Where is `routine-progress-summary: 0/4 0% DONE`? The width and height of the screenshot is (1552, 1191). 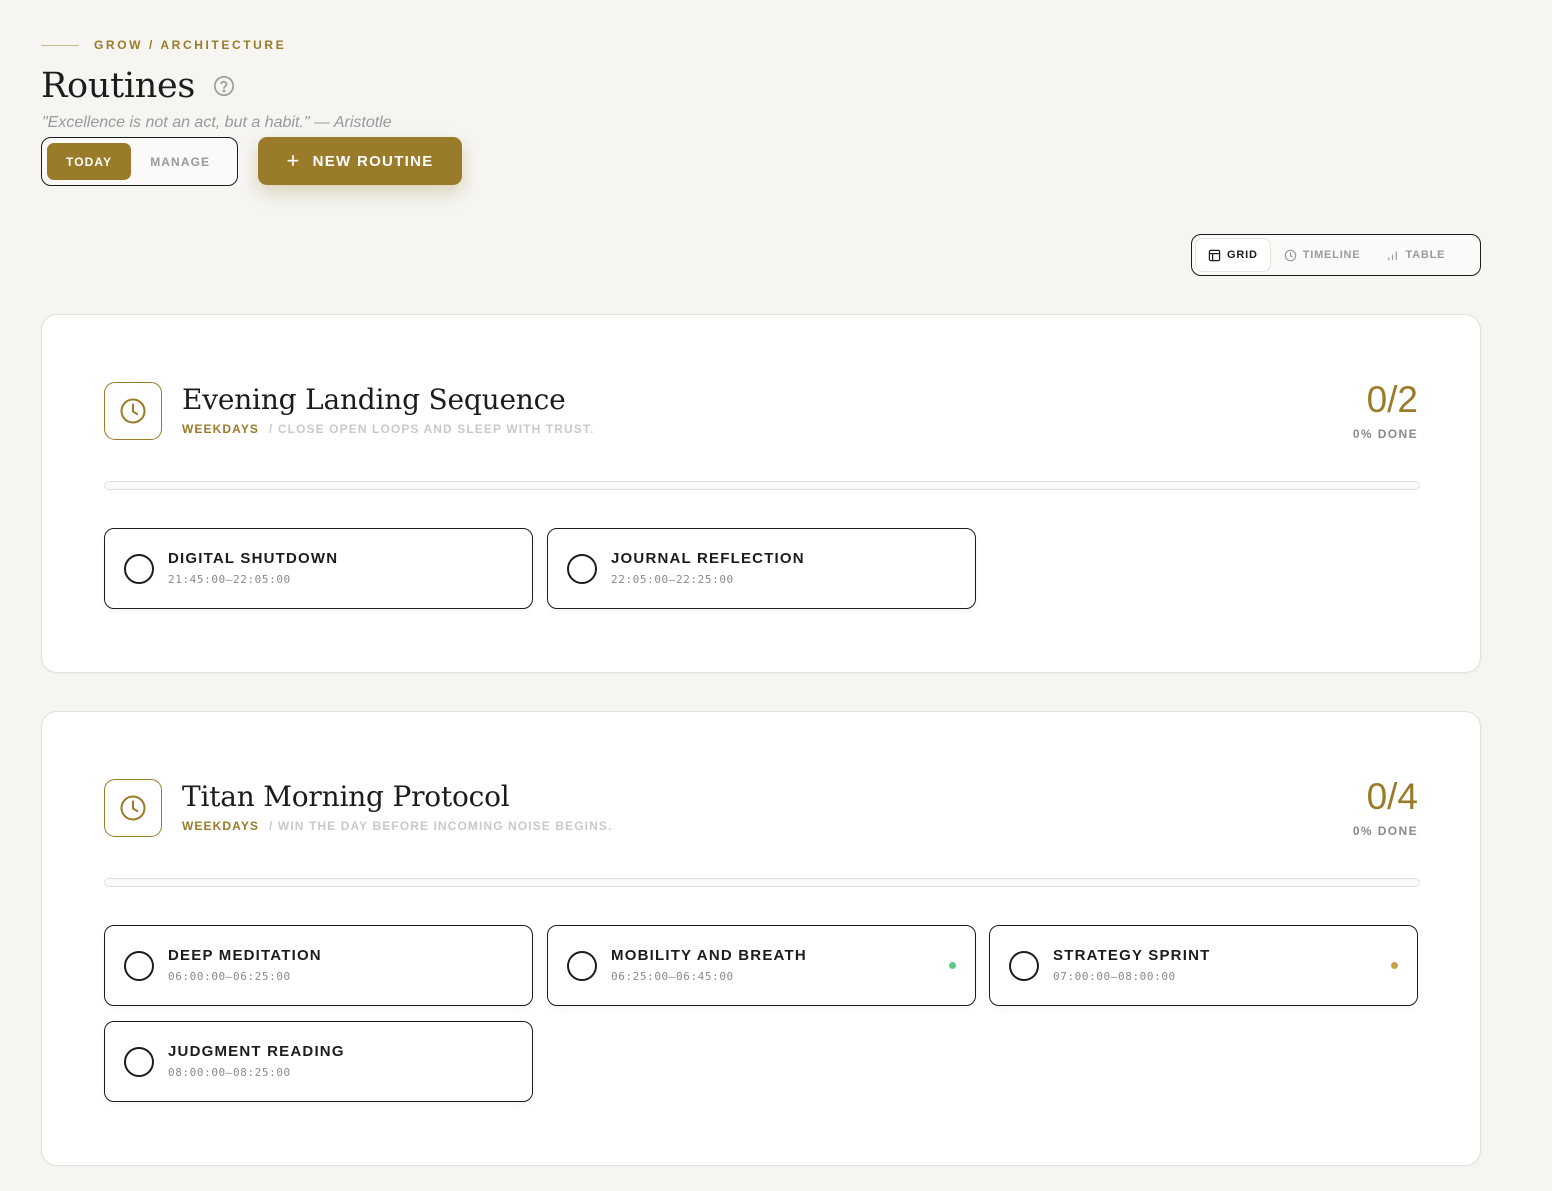 routine-progress-summary: 0/4 0% DONE is located at coordinates (1385, 808).